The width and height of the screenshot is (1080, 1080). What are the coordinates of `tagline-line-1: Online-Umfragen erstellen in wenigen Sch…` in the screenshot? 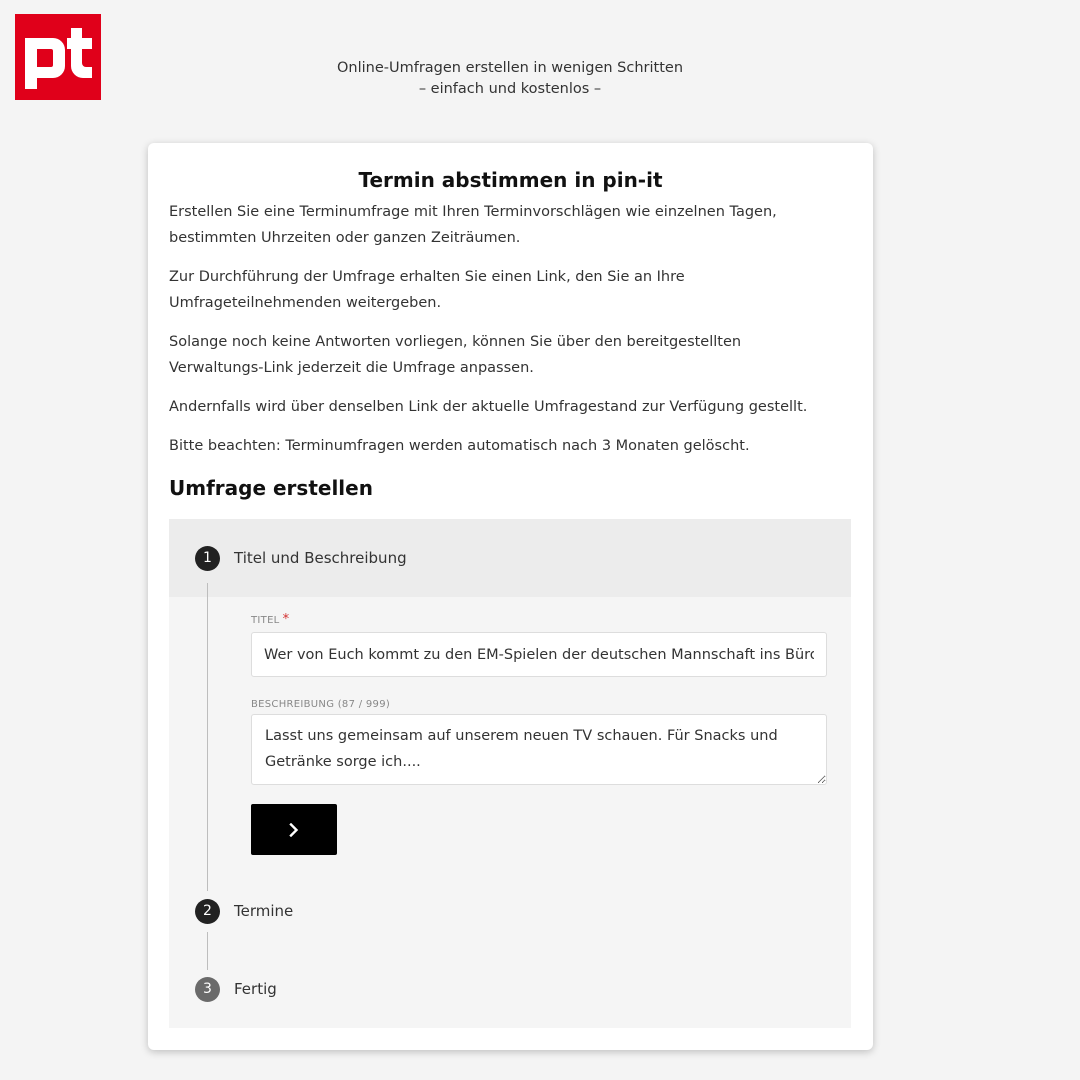 It's located at (510, 68).